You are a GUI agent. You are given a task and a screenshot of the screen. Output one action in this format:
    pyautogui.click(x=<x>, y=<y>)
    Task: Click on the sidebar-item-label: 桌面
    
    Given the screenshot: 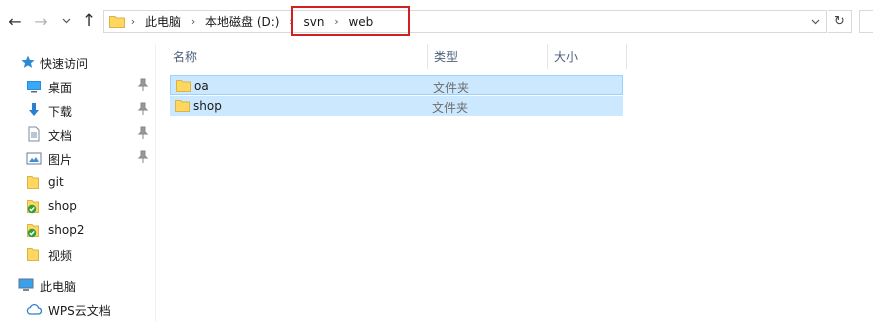 What is the action you would take?
    pyautogui.click(x=60, y=88)
    